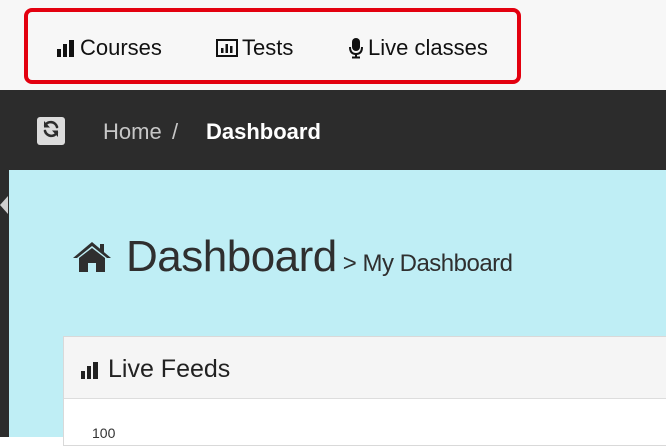 Image resolution: width=666 pixels, height=446 pixels. Describe the element at coordinates (227, 48) in the screenshot. I see `chart-box-icon` at that location.